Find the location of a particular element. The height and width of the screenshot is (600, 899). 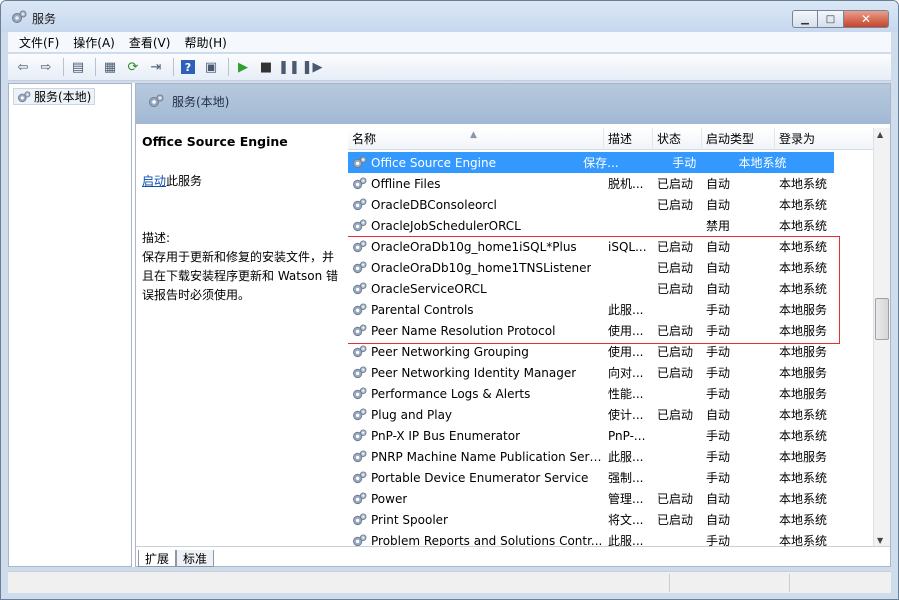

column-header-log-on-as: 登录为 is located at coordinates (830, 139).